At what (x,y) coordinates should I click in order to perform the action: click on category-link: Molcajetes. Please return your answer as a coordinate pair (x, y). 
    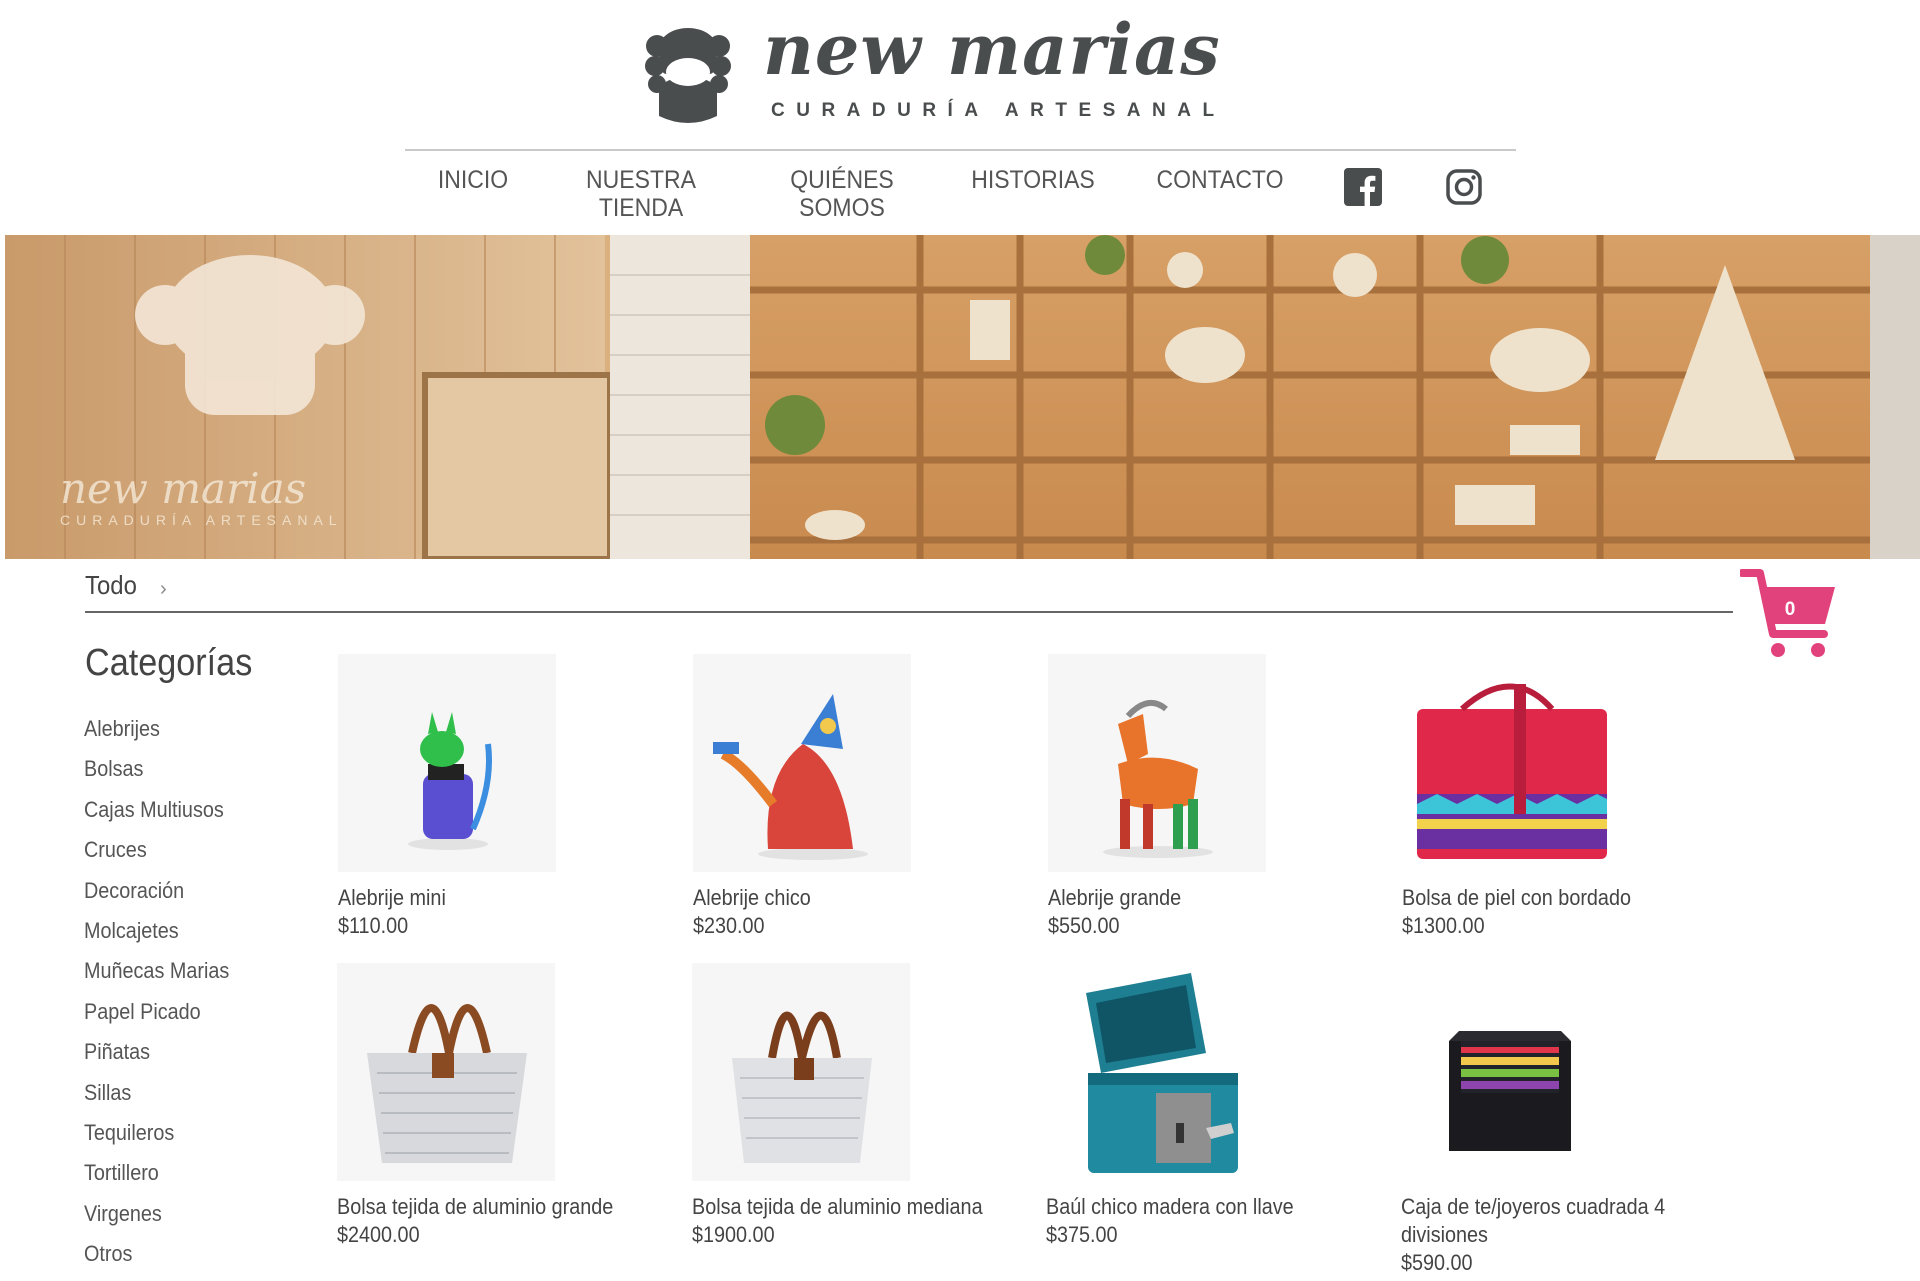
    Looking at the image, I should click on (156, 938).